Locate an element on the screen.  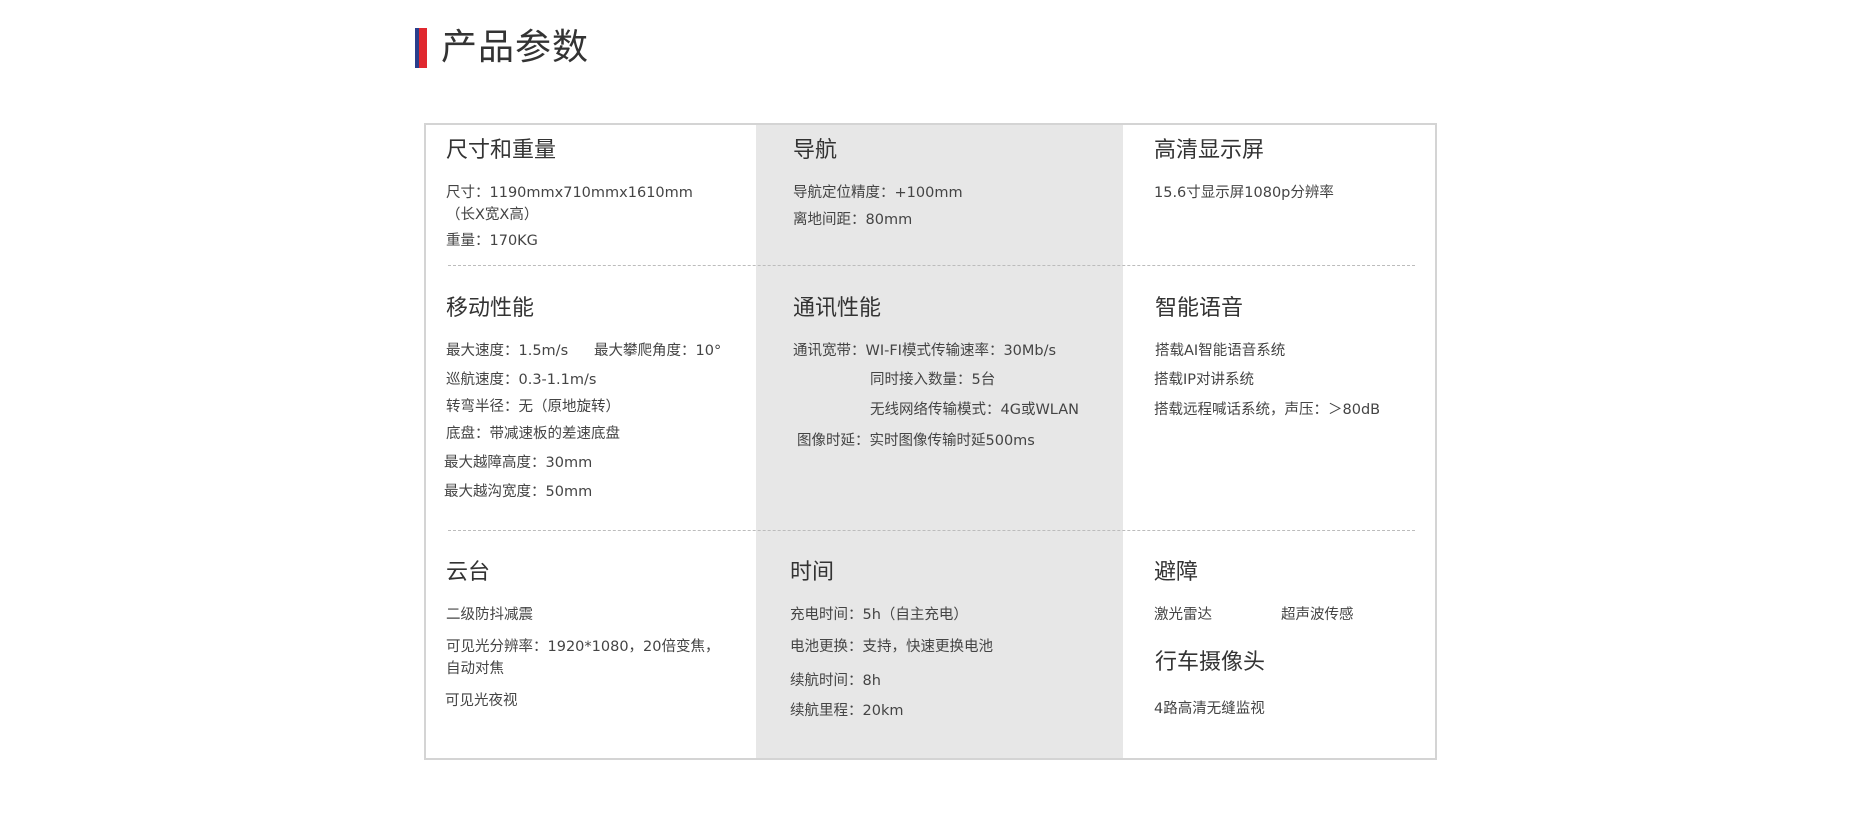
page-title: 产品参数 is located at coordinates (515, 47).